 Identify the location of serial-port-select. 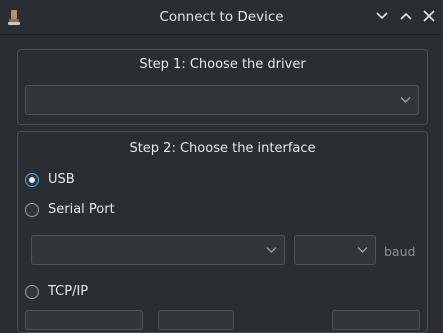
(158, 250).